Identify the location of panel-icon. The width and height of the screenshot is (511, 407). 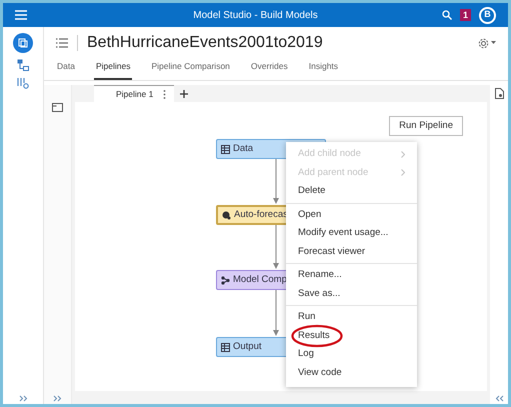
(57, 107).